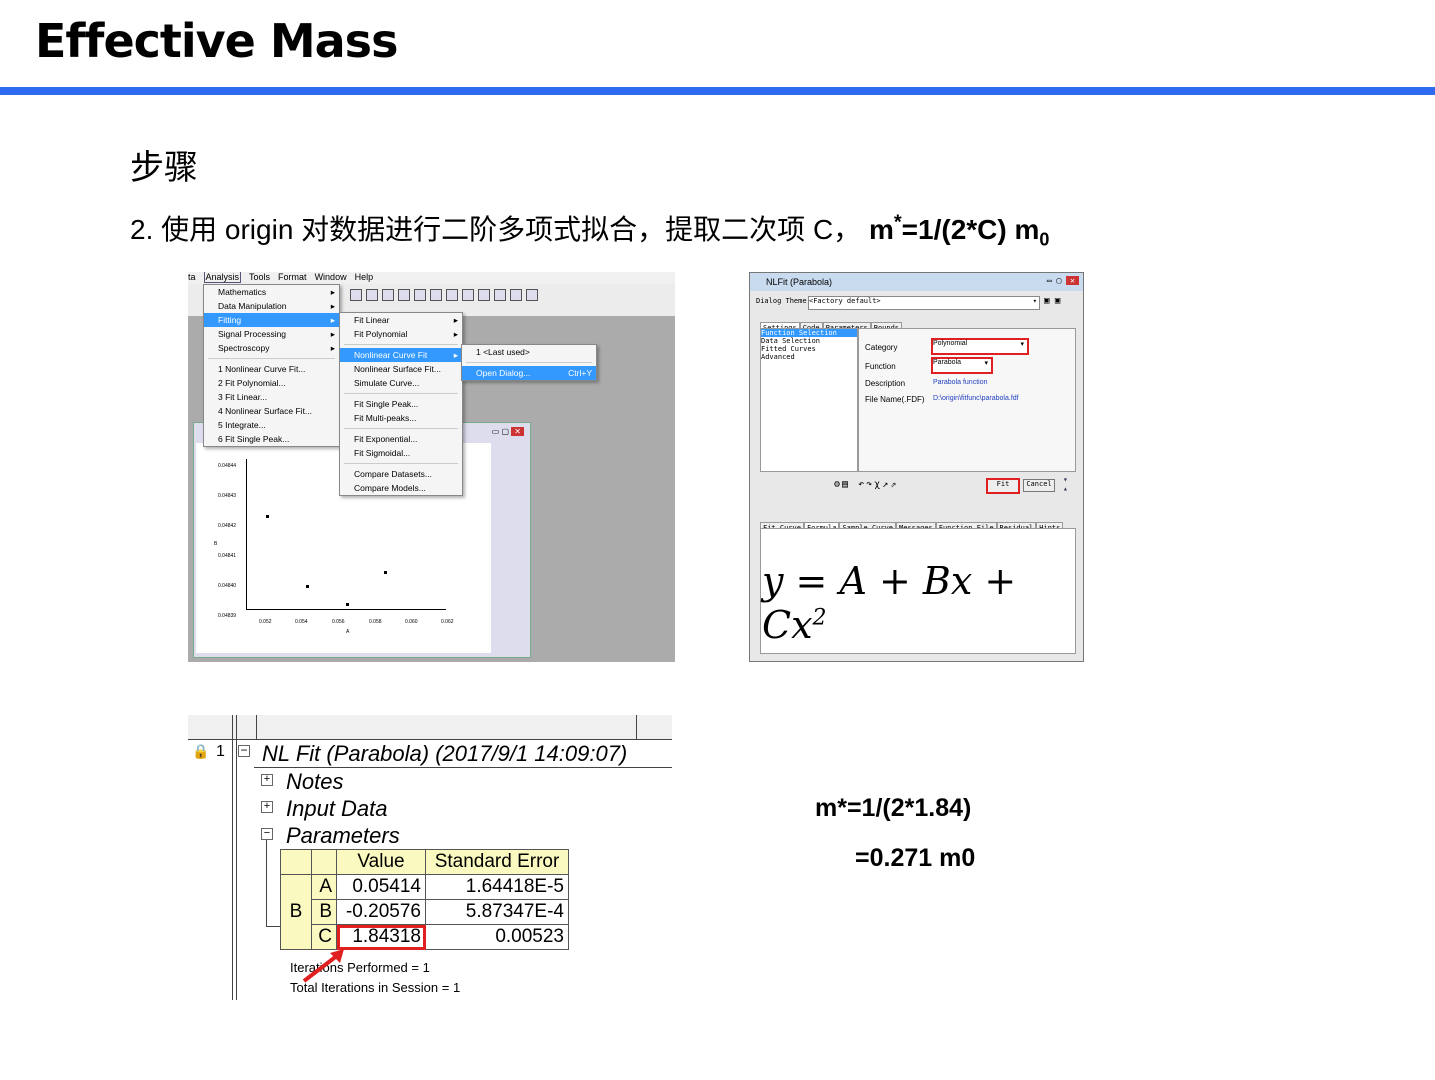  Describe the element at coordinates (259, 277) in the screenshot. I see `menu-tools: Tools` at that location.